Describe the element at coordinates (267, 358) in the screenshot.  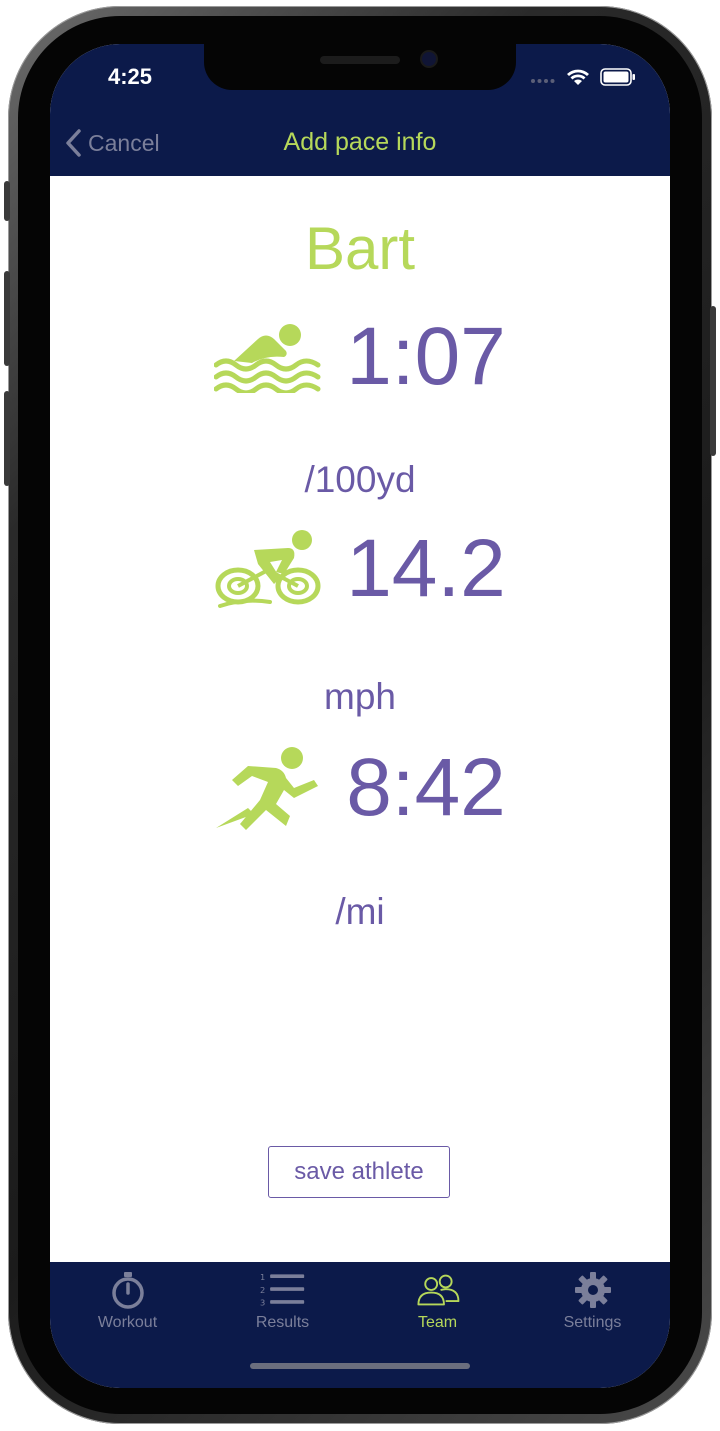
I see `swimmer-icon` at that location.